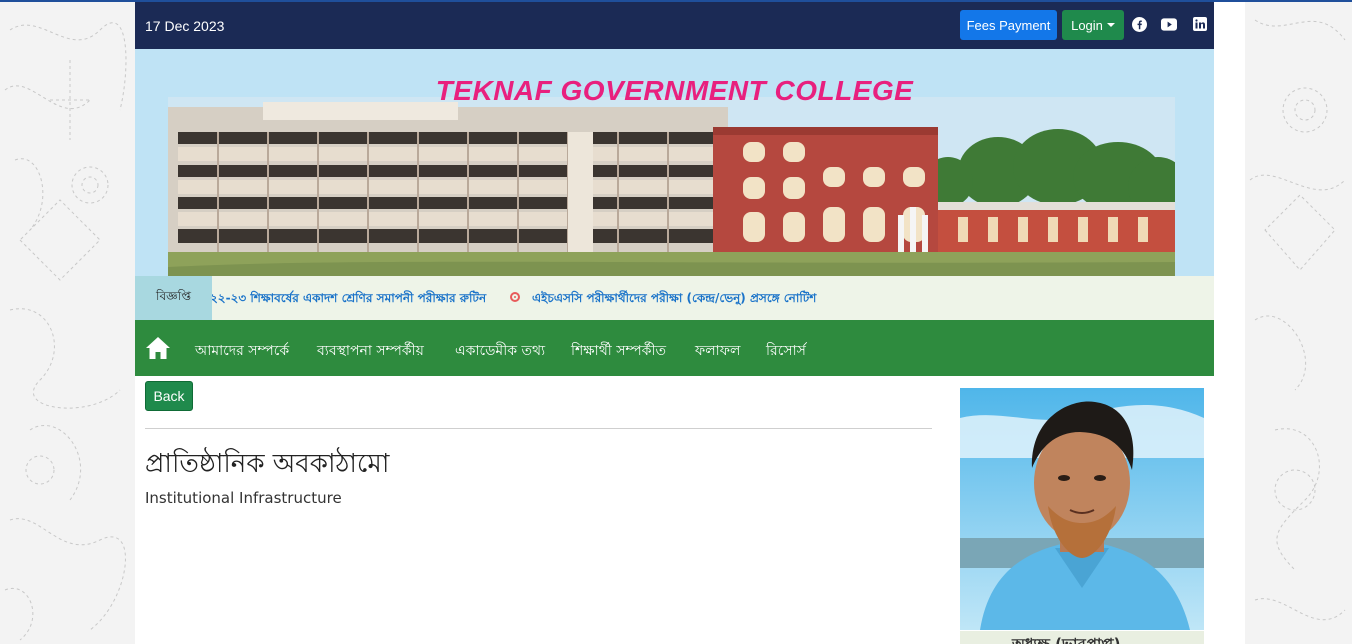  Describe the element at coordinates (1087, 25) in the screenshot. I see `login-label: Login` at that location.